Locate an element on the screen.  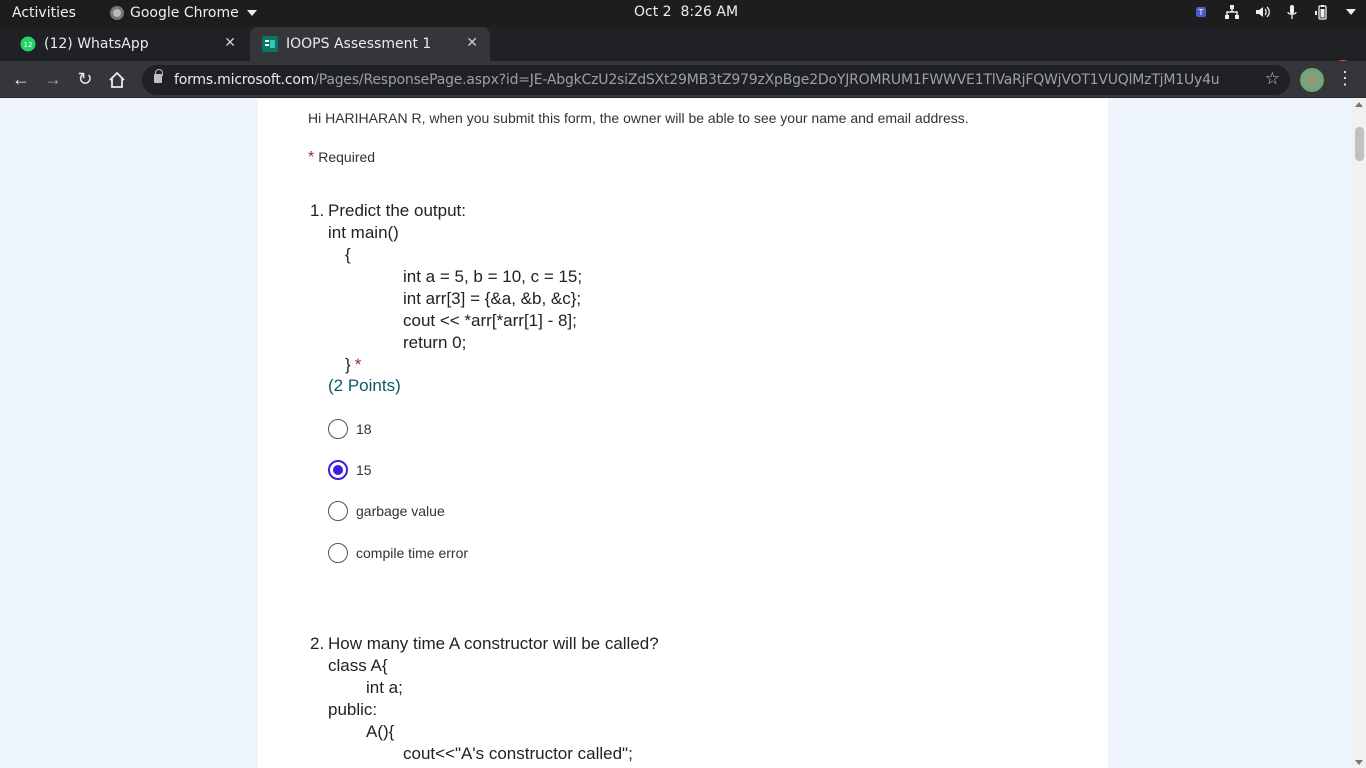
battery-icon is located at coordinates (1322, 12).